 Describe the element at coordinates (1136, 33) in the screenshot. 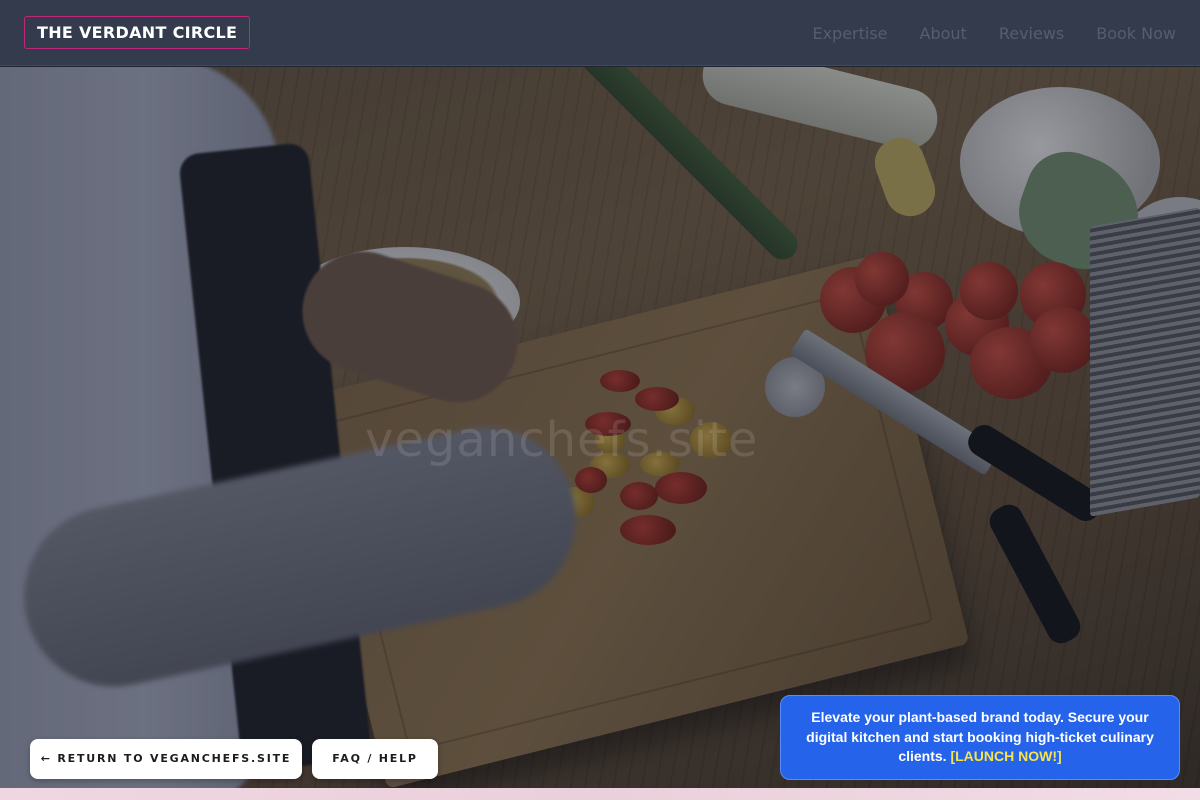

I see `nav-link-book-now: Book Now` at that location.